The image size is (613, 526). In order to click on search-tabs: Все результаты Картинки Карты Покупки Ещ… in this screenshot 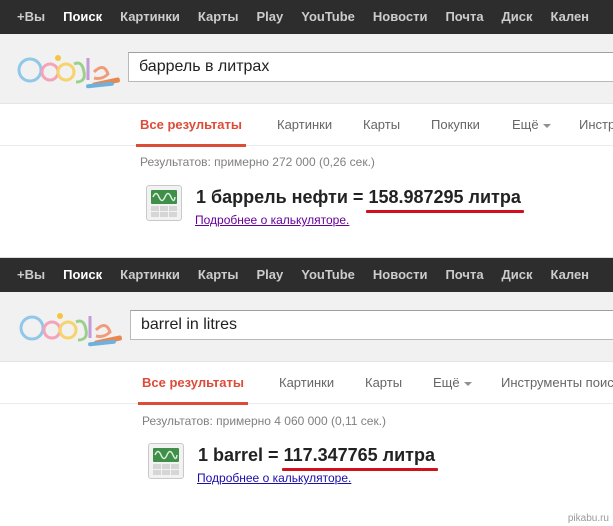, I will do `click(306, 125)`.